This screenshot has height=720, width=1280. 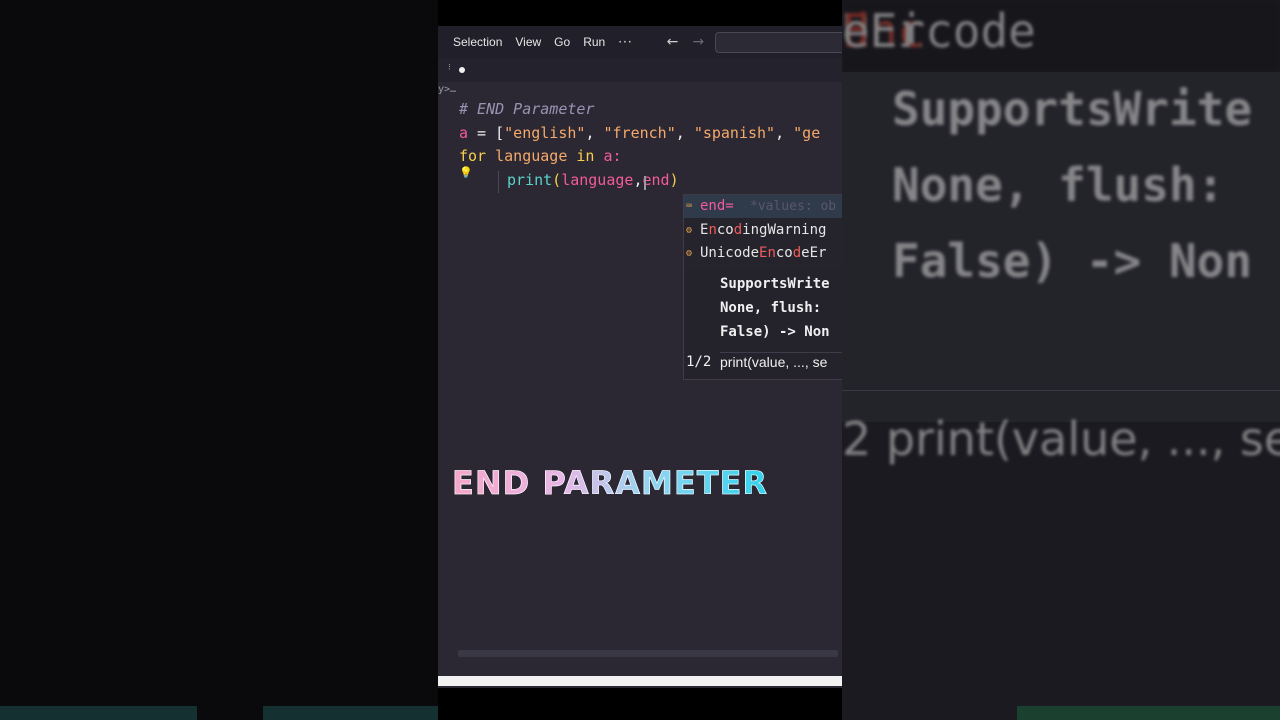 What do you see at coordinates (698, 42) in the screenshot?
I see `arrow-right-icon: →` at bounding box center [698, 42].